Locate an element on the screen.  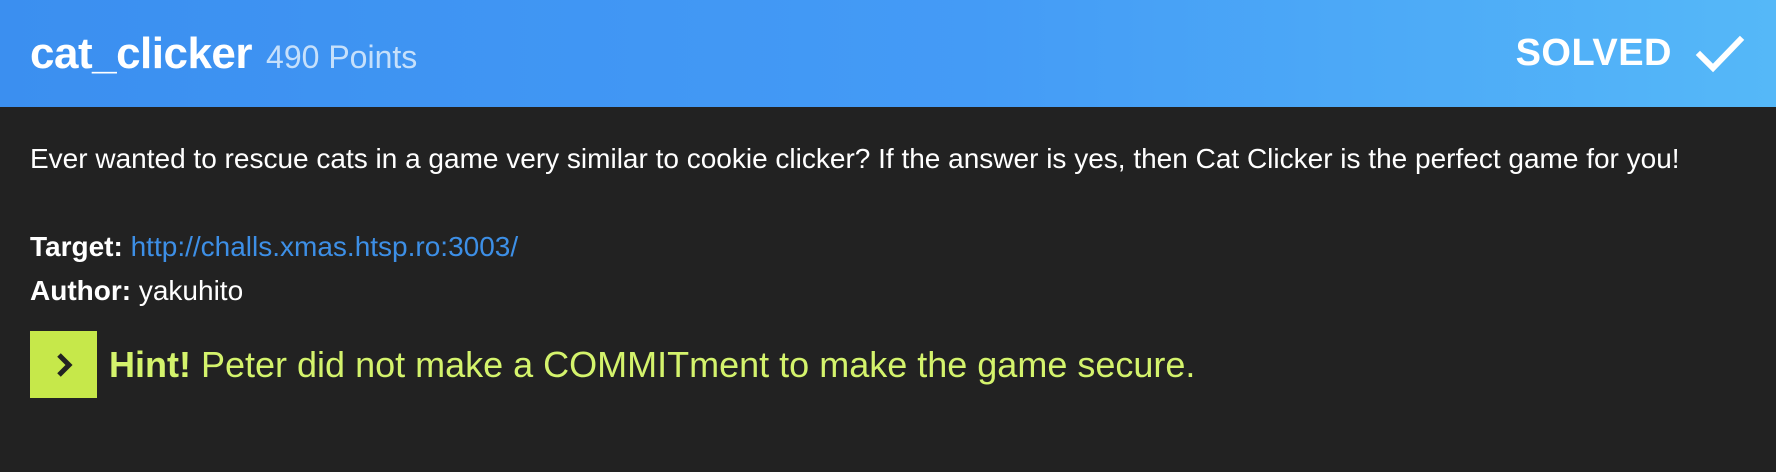
hint-toggle-button is located at coordinates (63, 364).